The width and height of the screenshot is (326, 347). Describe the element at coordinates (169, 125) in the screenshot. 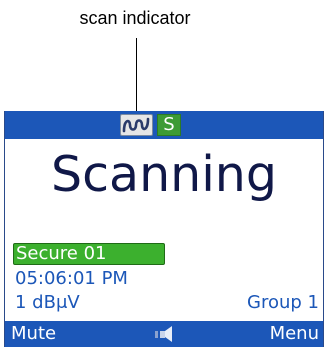

I see `secure-s-icon: S` at that location.